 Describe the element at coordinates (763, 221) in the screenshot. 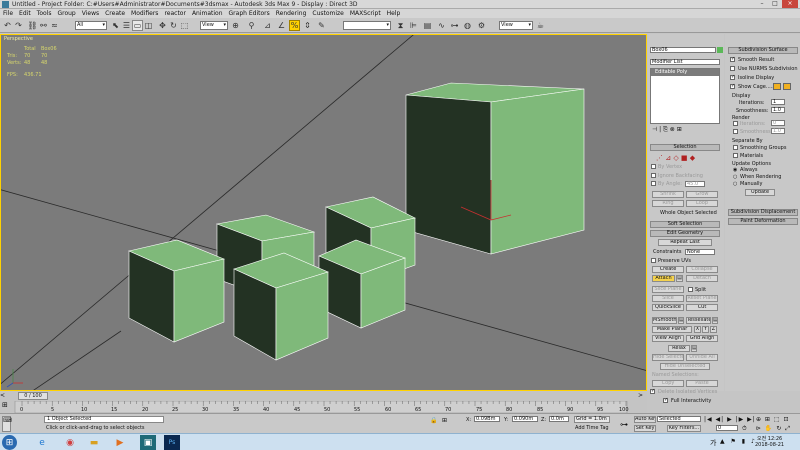

I see `paint-deformation-header: Paint Deformation` at that location.